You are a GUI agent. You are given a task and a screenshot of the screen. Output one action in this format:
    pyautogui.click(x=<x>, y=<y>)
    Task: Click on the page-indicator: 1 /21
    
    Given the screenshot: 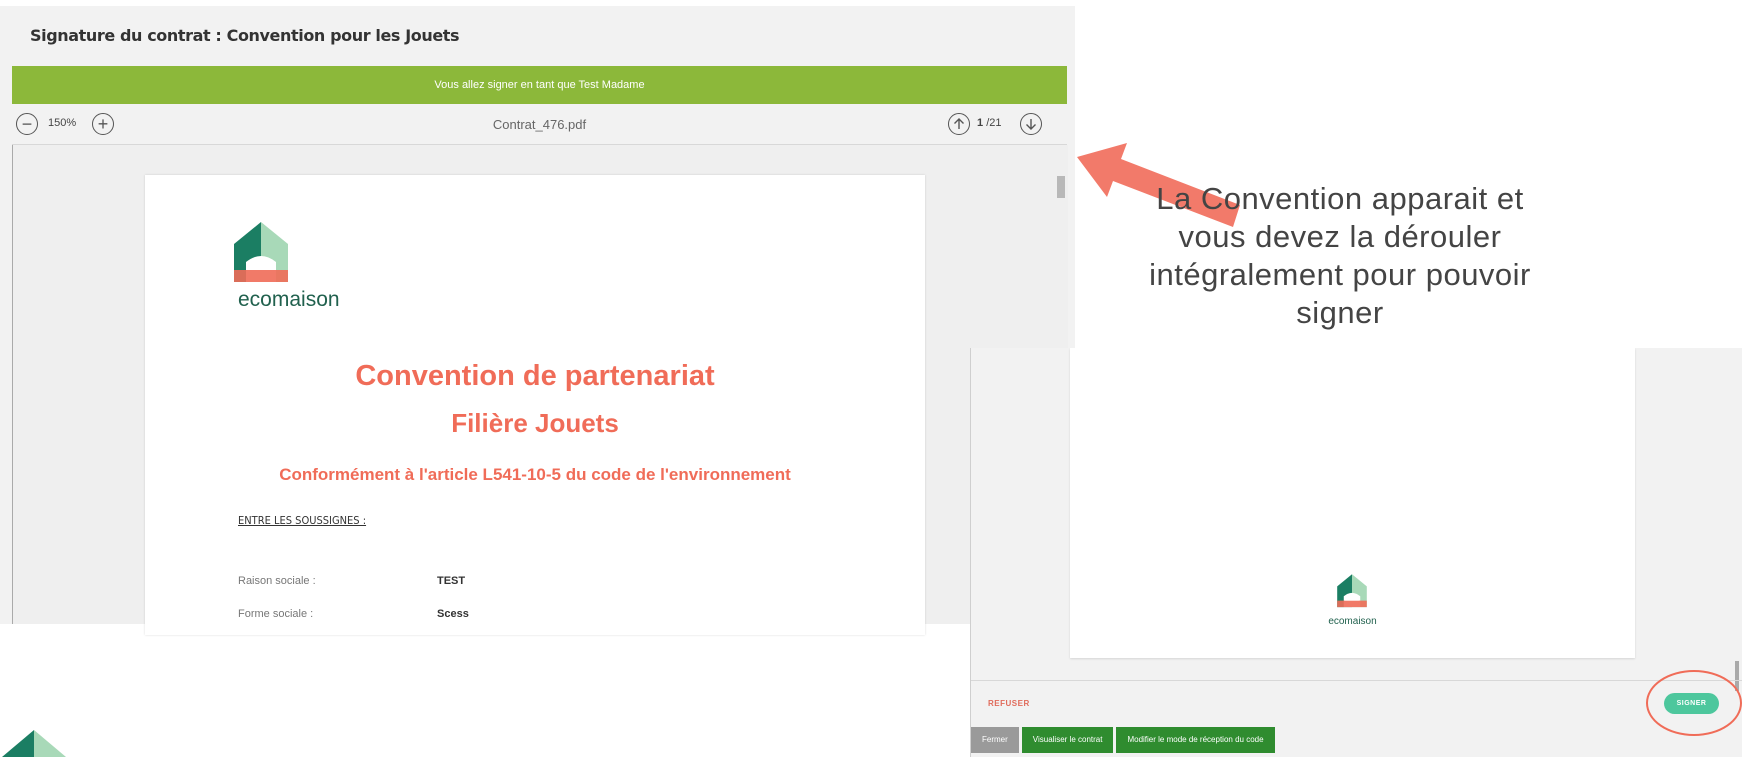 What is the action you would take?
    pyautogui.click(x=989, y=123)
    